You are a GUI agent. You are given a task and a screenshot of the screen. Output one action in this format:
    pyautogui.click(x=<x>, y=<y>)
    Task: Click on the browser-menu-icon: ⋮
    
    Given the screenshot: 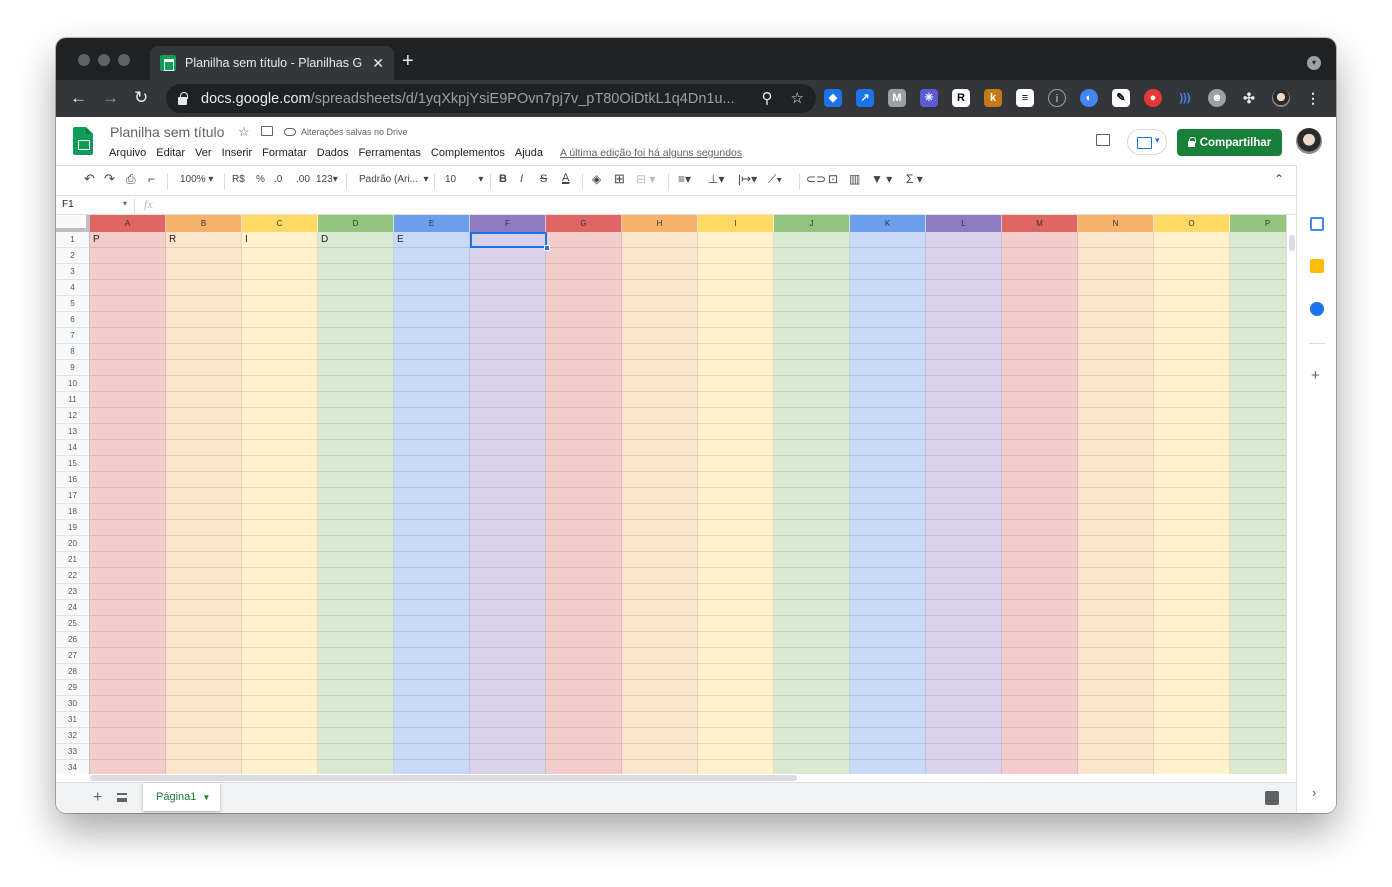 What is the action you would take?
    pyautogui.click(x=1313, y=98)
    